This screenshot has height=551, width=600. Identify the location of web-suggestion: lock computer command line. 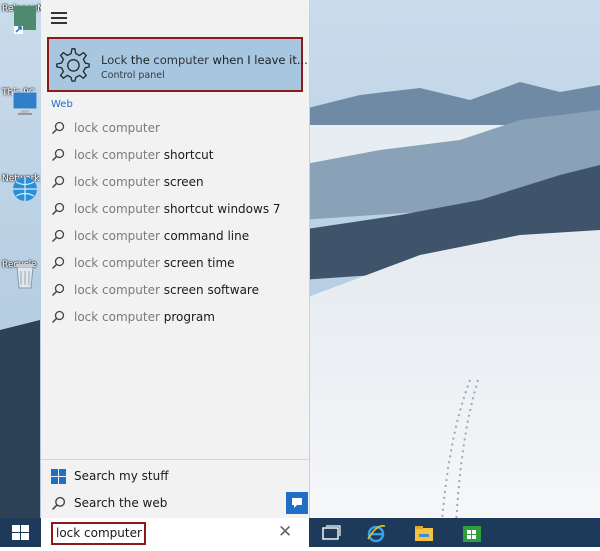
(175, 236).